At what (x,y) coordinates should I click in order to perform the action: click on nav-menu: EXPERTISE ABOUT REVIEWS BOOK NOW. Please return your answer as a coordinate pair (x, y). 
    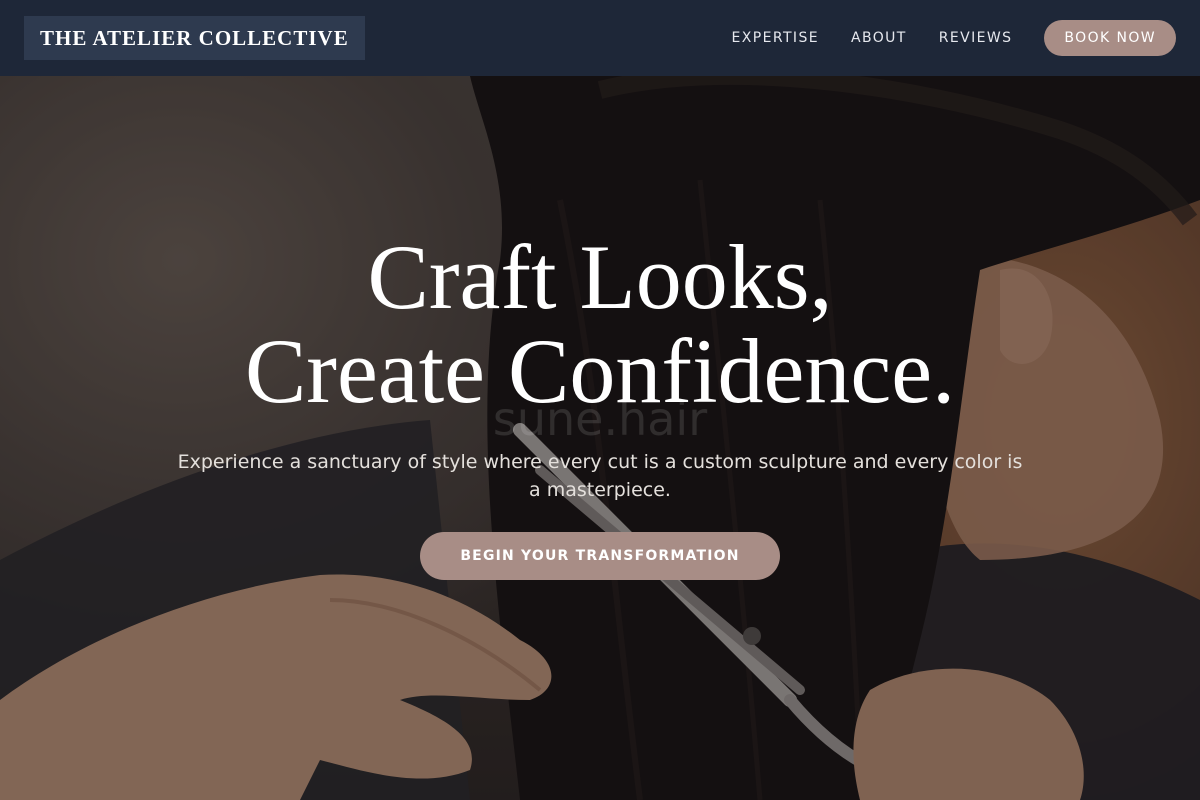
    Looking at the image, I should click on (954, 38).